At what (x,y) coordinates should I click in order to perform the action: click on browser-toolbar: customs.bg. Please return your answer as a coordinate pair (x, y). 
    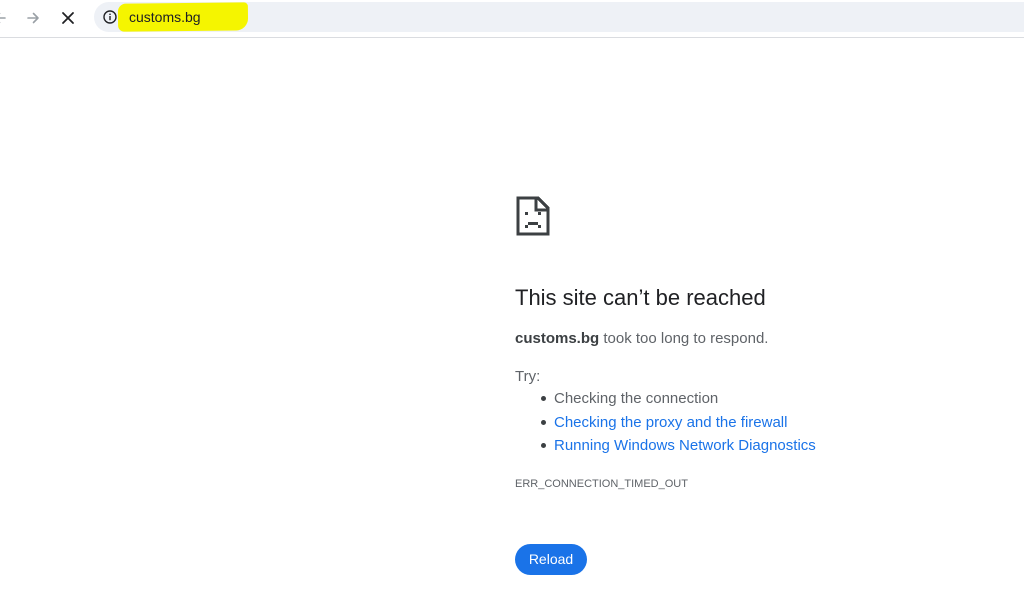
    Looking at the image, I should click on (512, 19).